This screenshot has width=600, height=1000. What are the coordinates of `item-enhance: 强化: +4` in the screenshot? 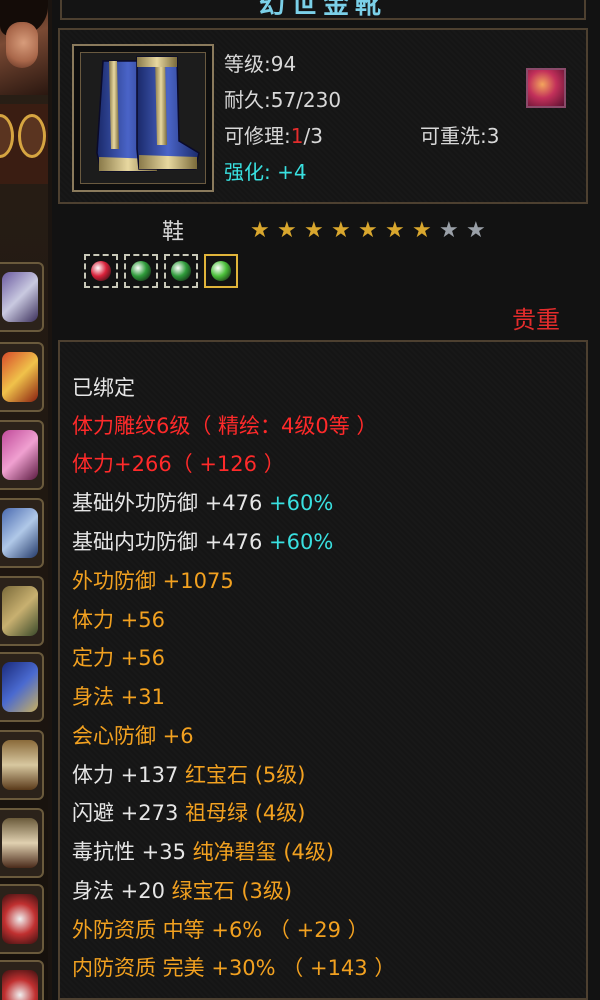 It's located at (265, 170).